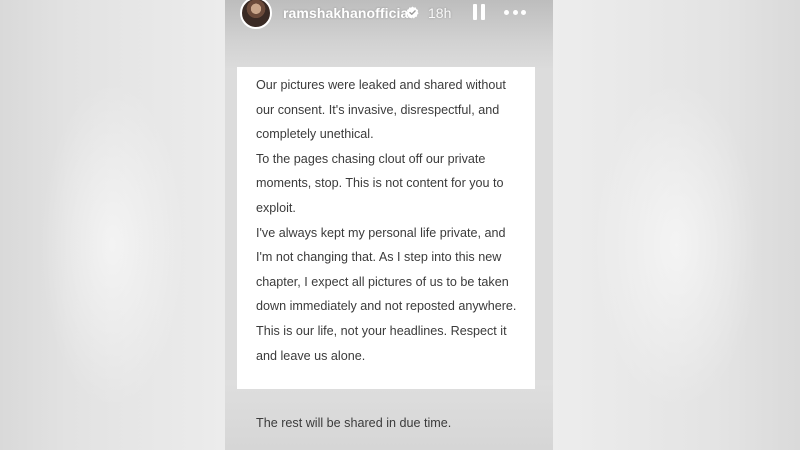  I want to click on verified-badge-icon, so click(412, 12).